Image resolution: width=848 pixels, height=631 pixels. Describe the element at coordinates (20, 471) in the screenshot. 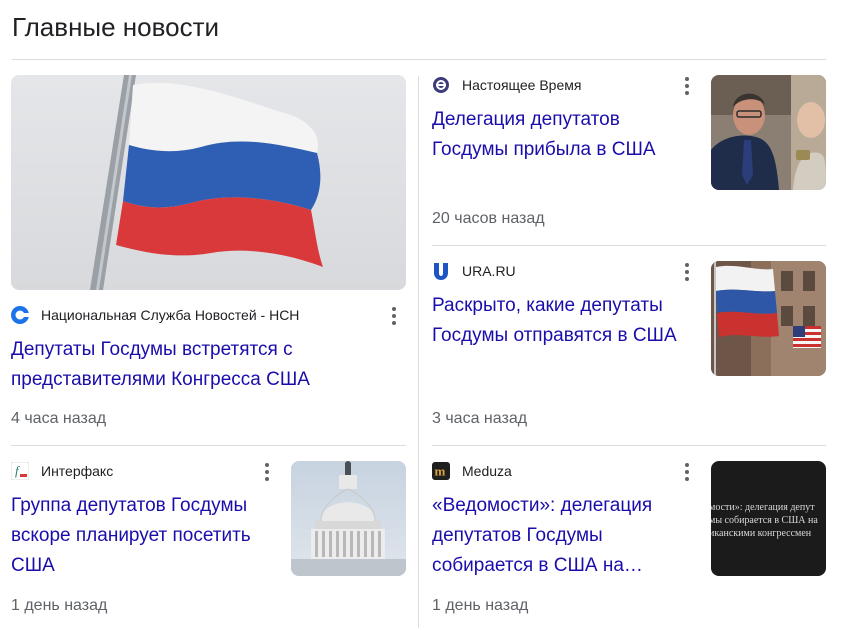

I see `interfax-icon: f` at that location.